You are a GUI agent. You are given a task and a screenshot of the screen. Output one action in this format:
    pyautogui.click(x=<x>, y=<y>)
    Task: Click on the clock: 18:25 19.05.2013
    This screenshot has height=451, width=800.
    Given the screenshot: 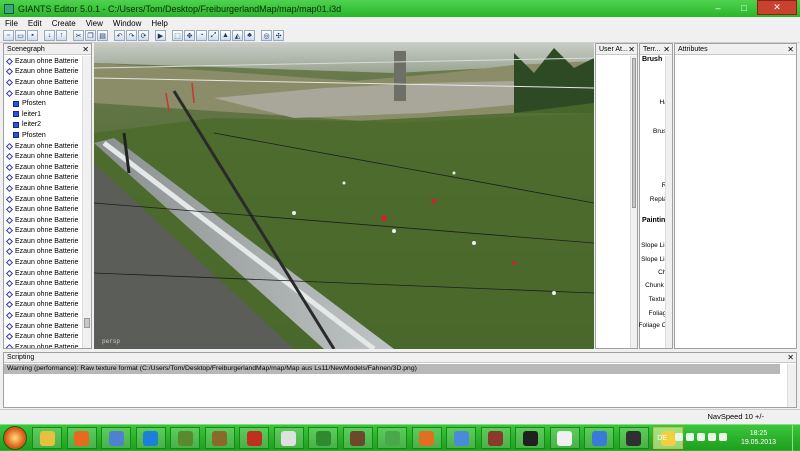 What is the action you would take?
    pyautogui.click(x=758, y=438)
    